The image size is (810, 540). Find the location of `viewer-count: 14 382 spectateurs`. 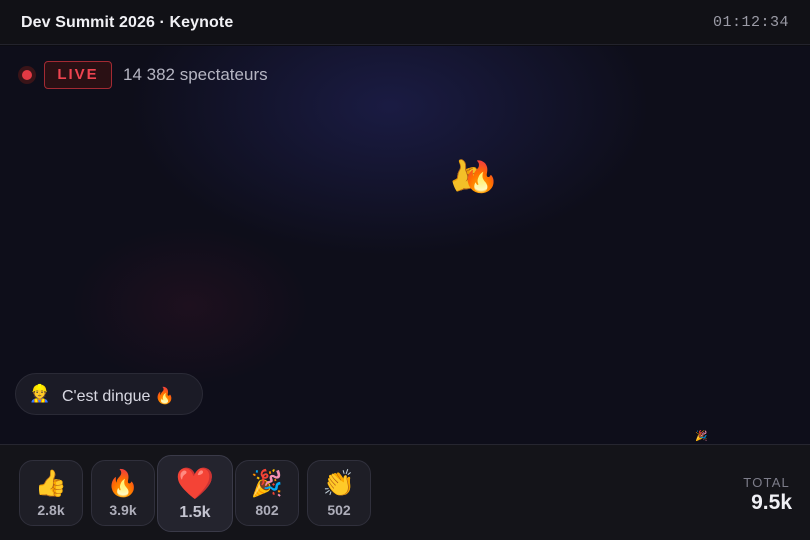

viewer-count: 14 382 spectateurs is located at coordinates (195, 74).